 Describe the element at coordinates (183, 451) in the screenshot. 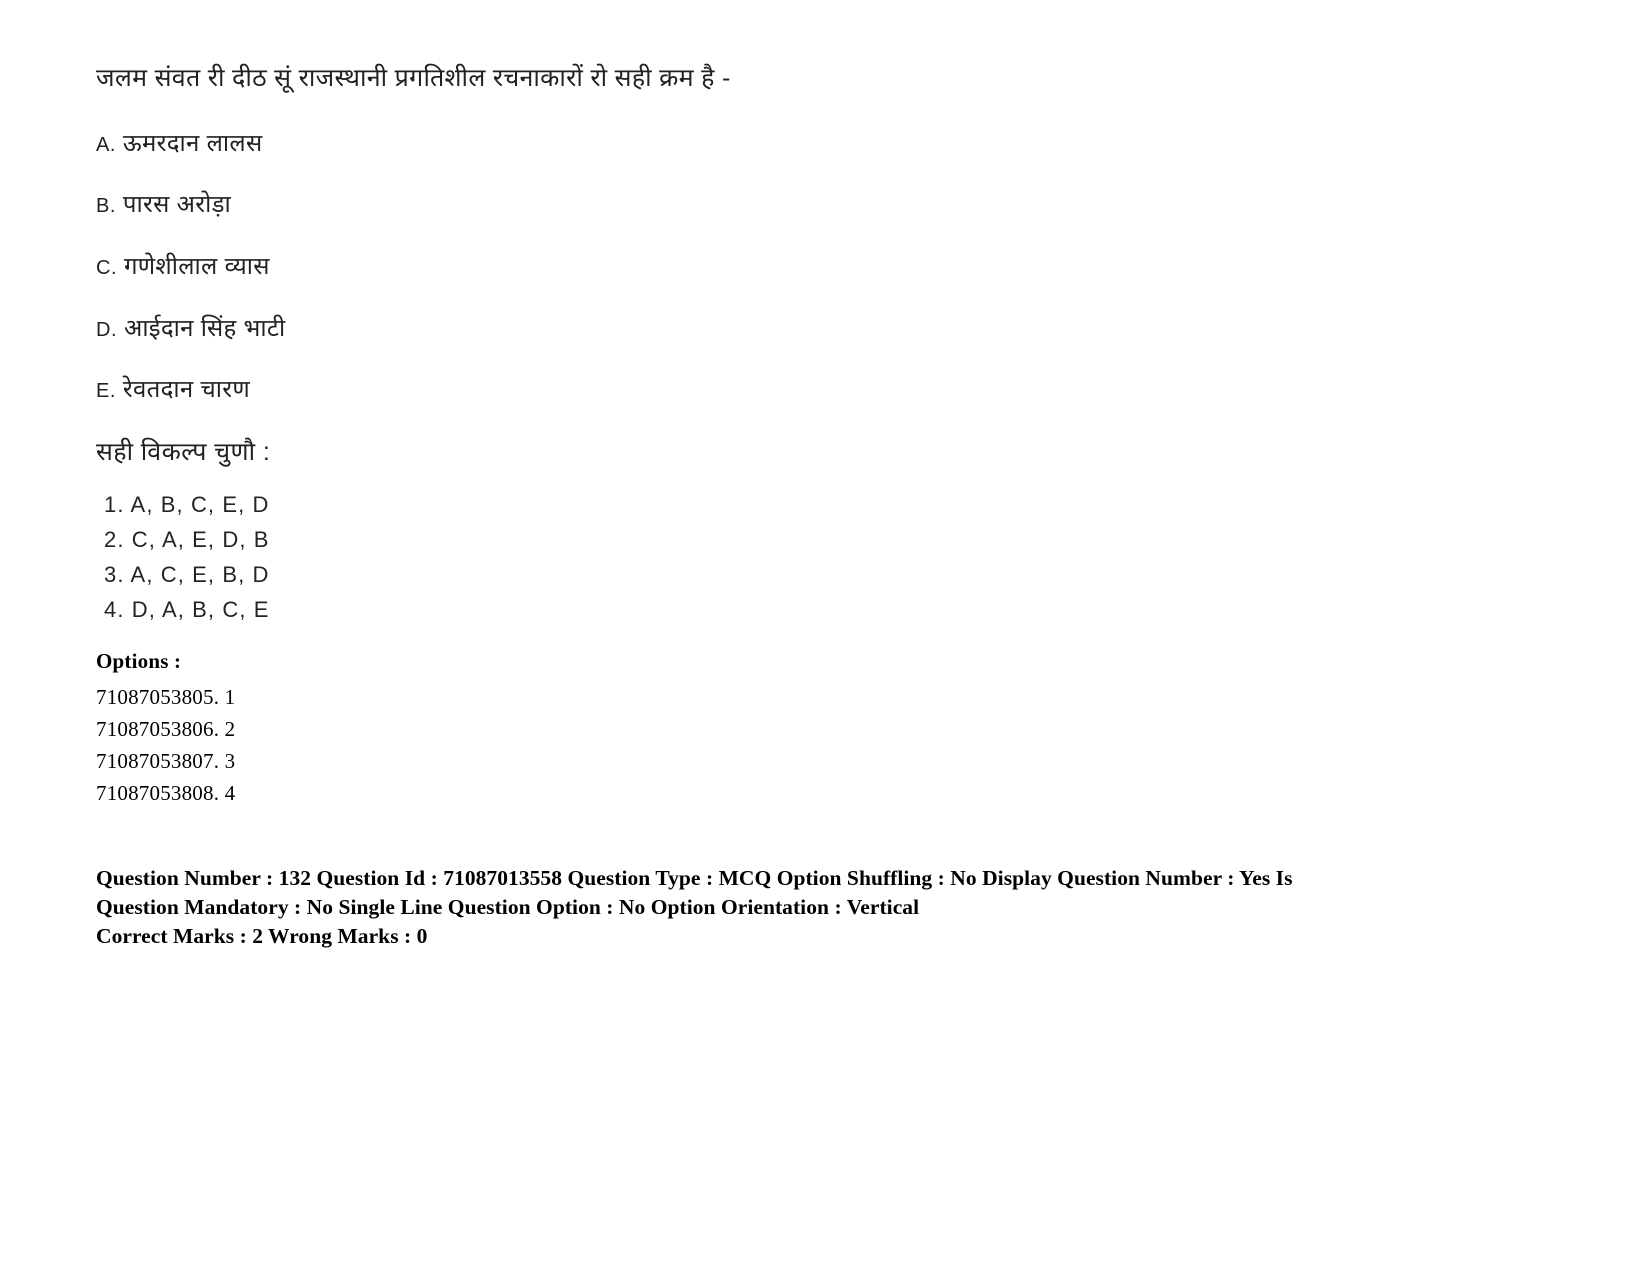

I see `choose-correct-option-prompt: सही विकल्प चुणौ :` at that location.